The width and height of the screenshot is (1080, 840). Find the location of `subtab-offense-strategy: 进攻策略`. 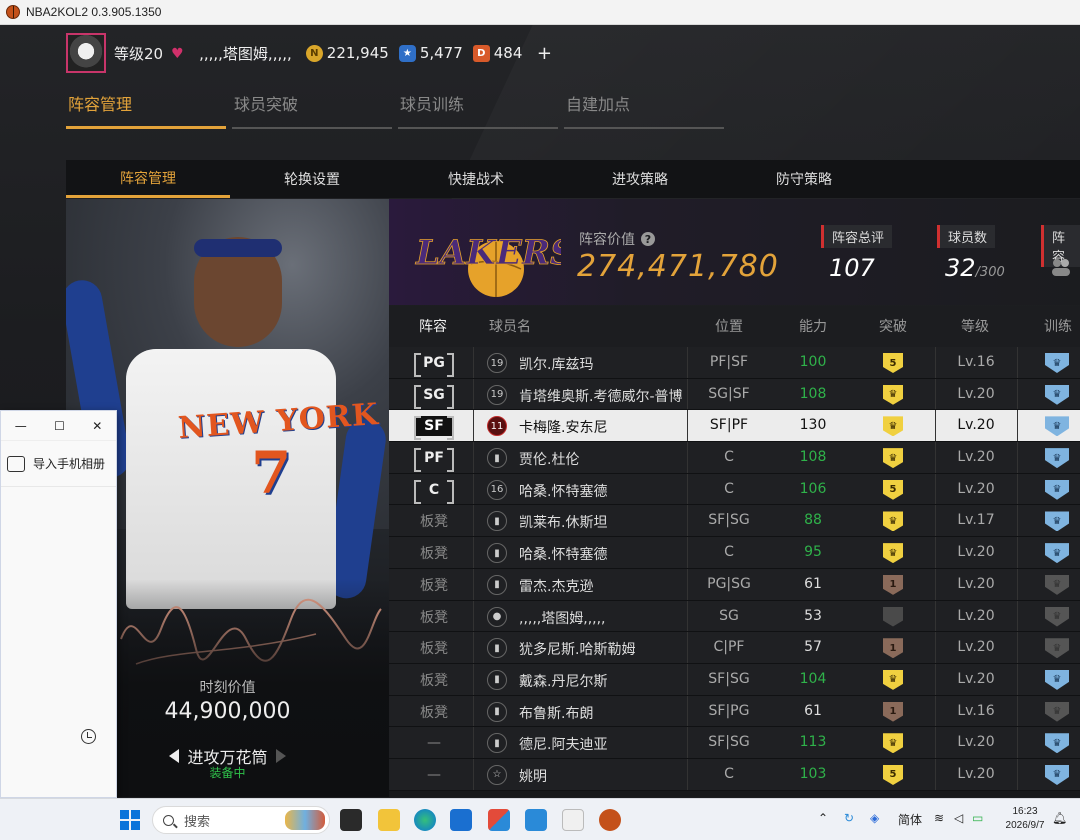

subtab-offense-strategy: 进攻策略 is located at coordinates (640, 179).